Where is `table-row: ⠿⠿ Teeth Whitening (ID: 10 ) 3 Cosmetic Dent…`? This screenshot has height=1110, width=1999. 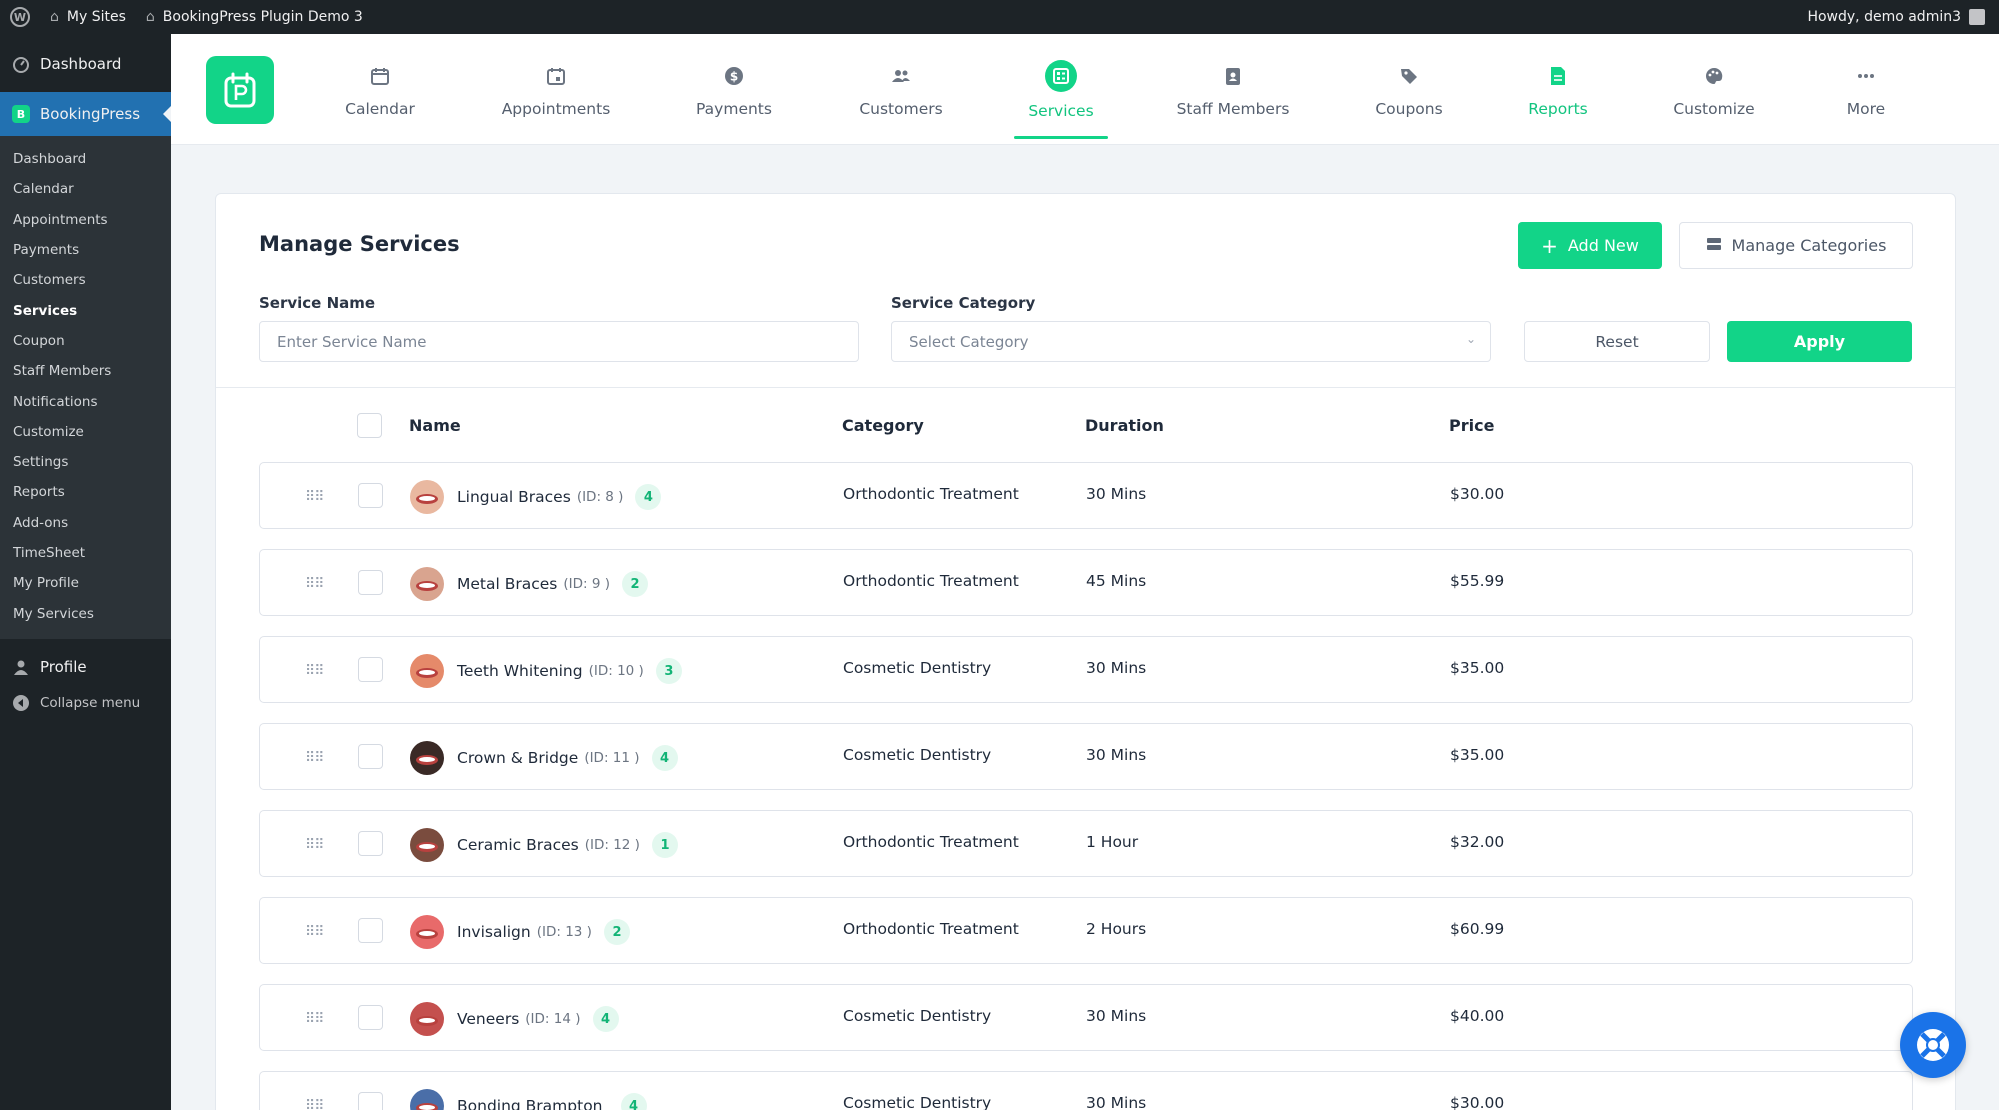 table-row: ⠿⠿ Teeth Whitening (ID: 10 ) 3 Cosmetic Dent… is located at coordinates (1086, 669).